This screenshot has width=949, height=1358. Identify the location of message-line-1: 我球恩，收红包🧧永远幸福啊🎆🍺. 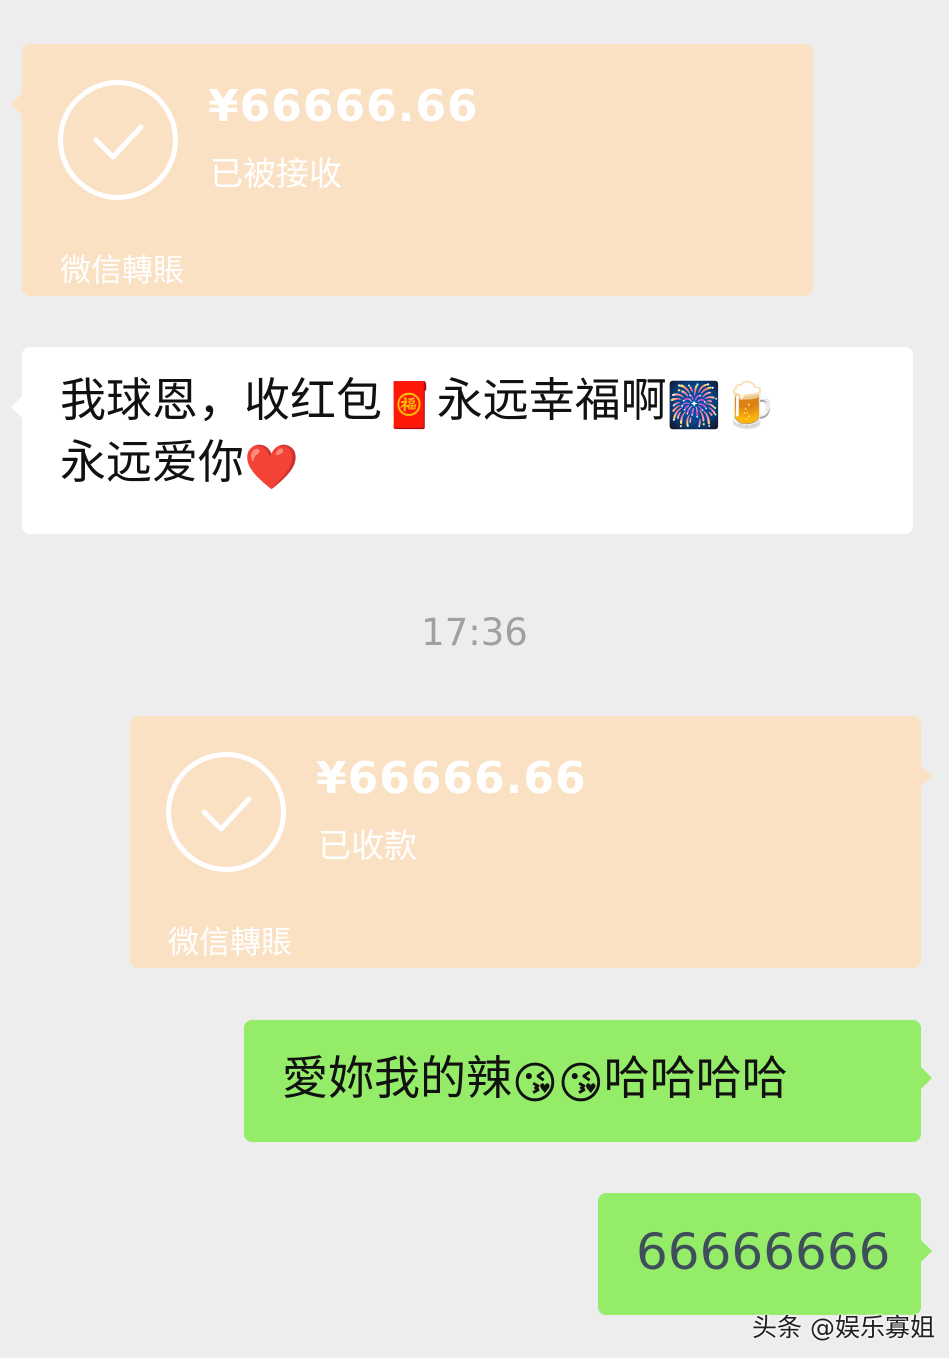
(476, 400).